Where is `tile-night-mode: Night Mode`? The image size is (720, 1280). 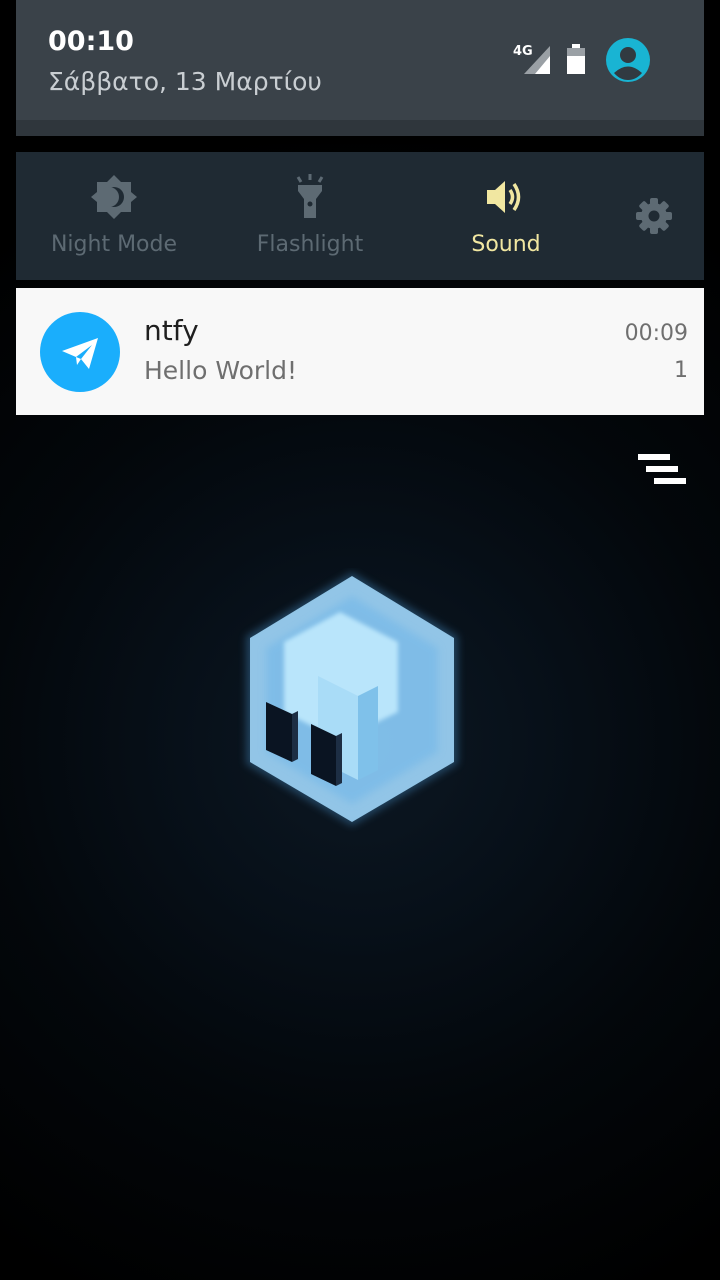
tile-night-mode: Night Mode is located at coordinates (114, 216).